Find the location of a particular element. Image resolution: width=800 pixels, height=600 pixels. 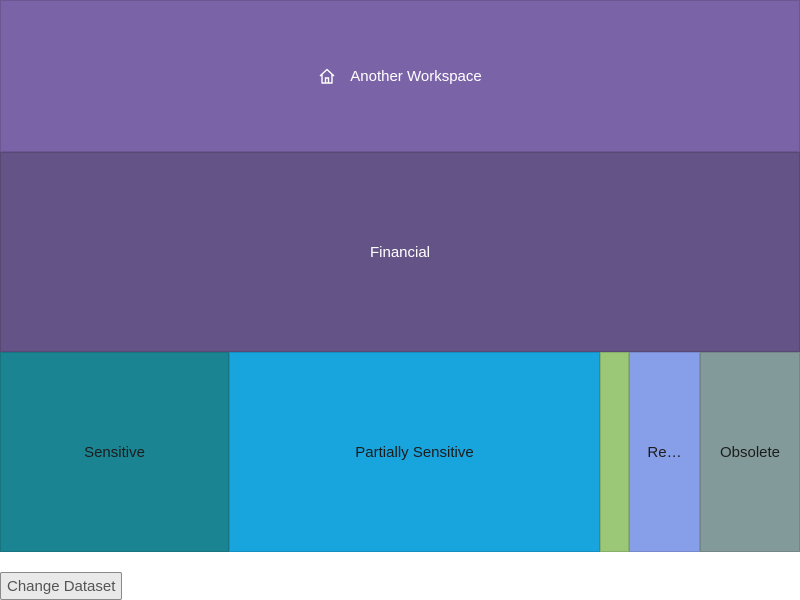

root-tile-label: Another Workspace is located at coordinates (416, 76).